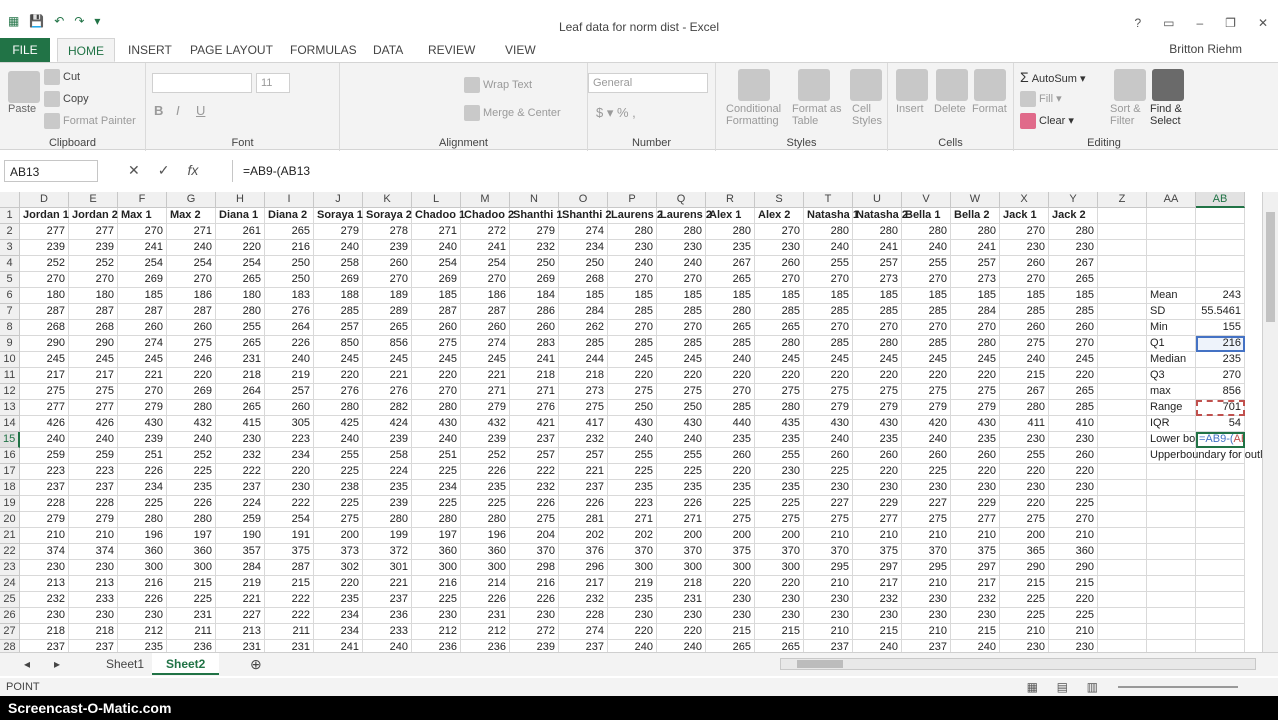 This screenshot has width=1278, height=720. What do you see at coordinates (387, 646) in the screenshot?
I see `cell-k28: 240` at bounding box center [387, 646].